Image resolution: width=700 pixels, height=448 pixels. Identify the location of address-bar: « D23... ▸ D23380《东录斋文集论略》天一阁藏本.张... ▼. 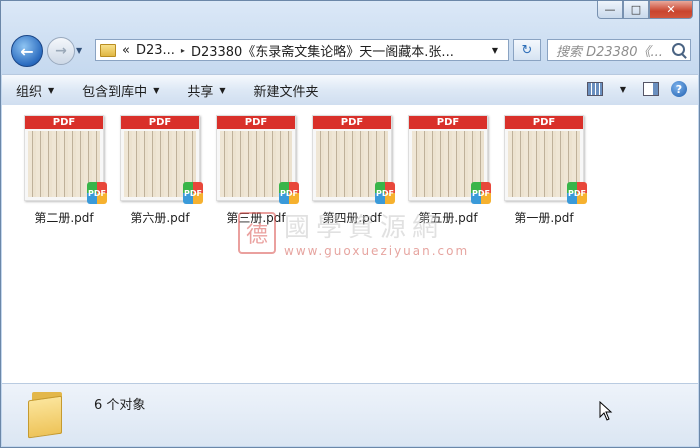
(302, 50).